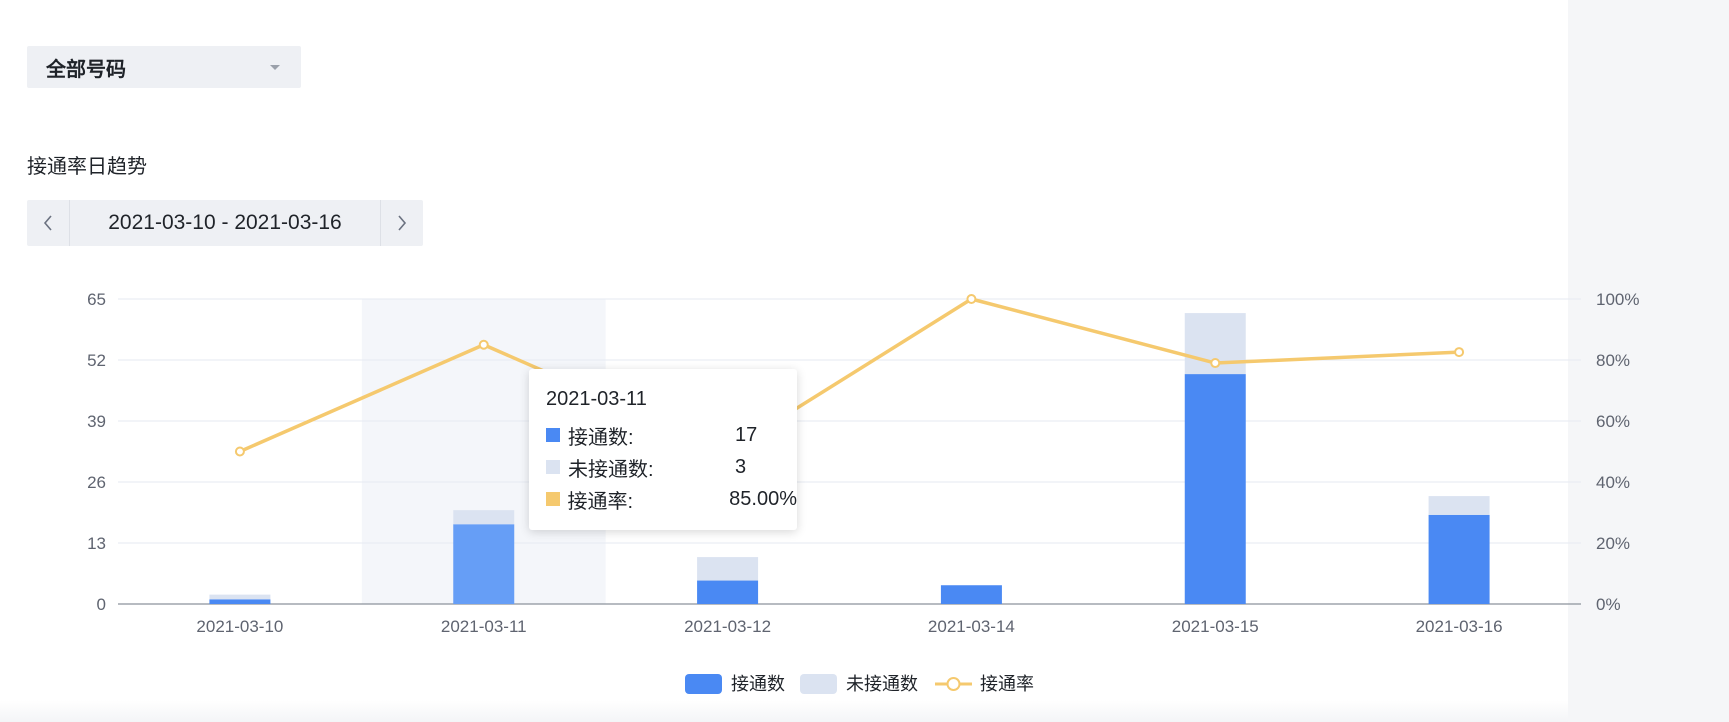 The image size is (1729, 722). Describe the element at coordinates (727, 626) in the screenshot. I see `x-tick-label: 2021-03-12` at that location.